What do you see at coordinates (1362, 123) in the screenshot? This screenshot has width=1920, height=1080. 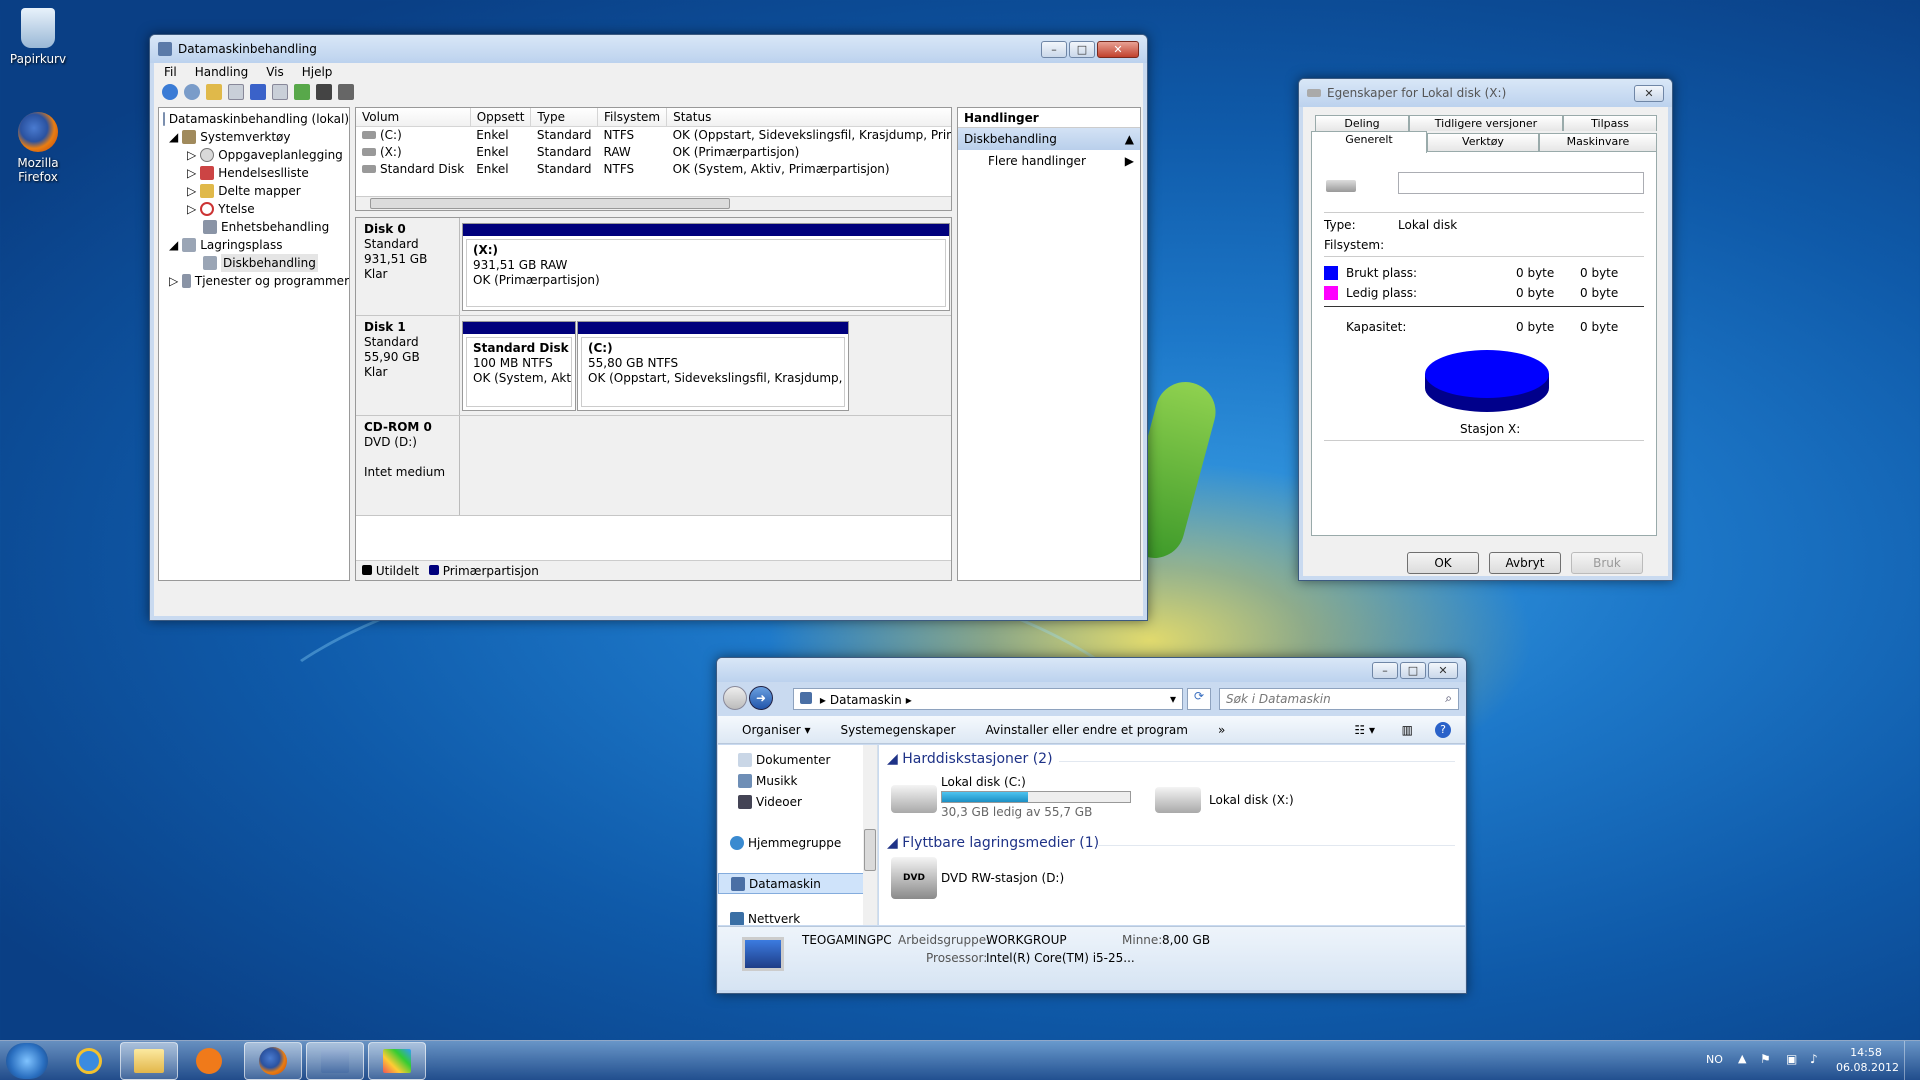 I see `tab-sharing: Deling` at bounding box center [1362, 123].